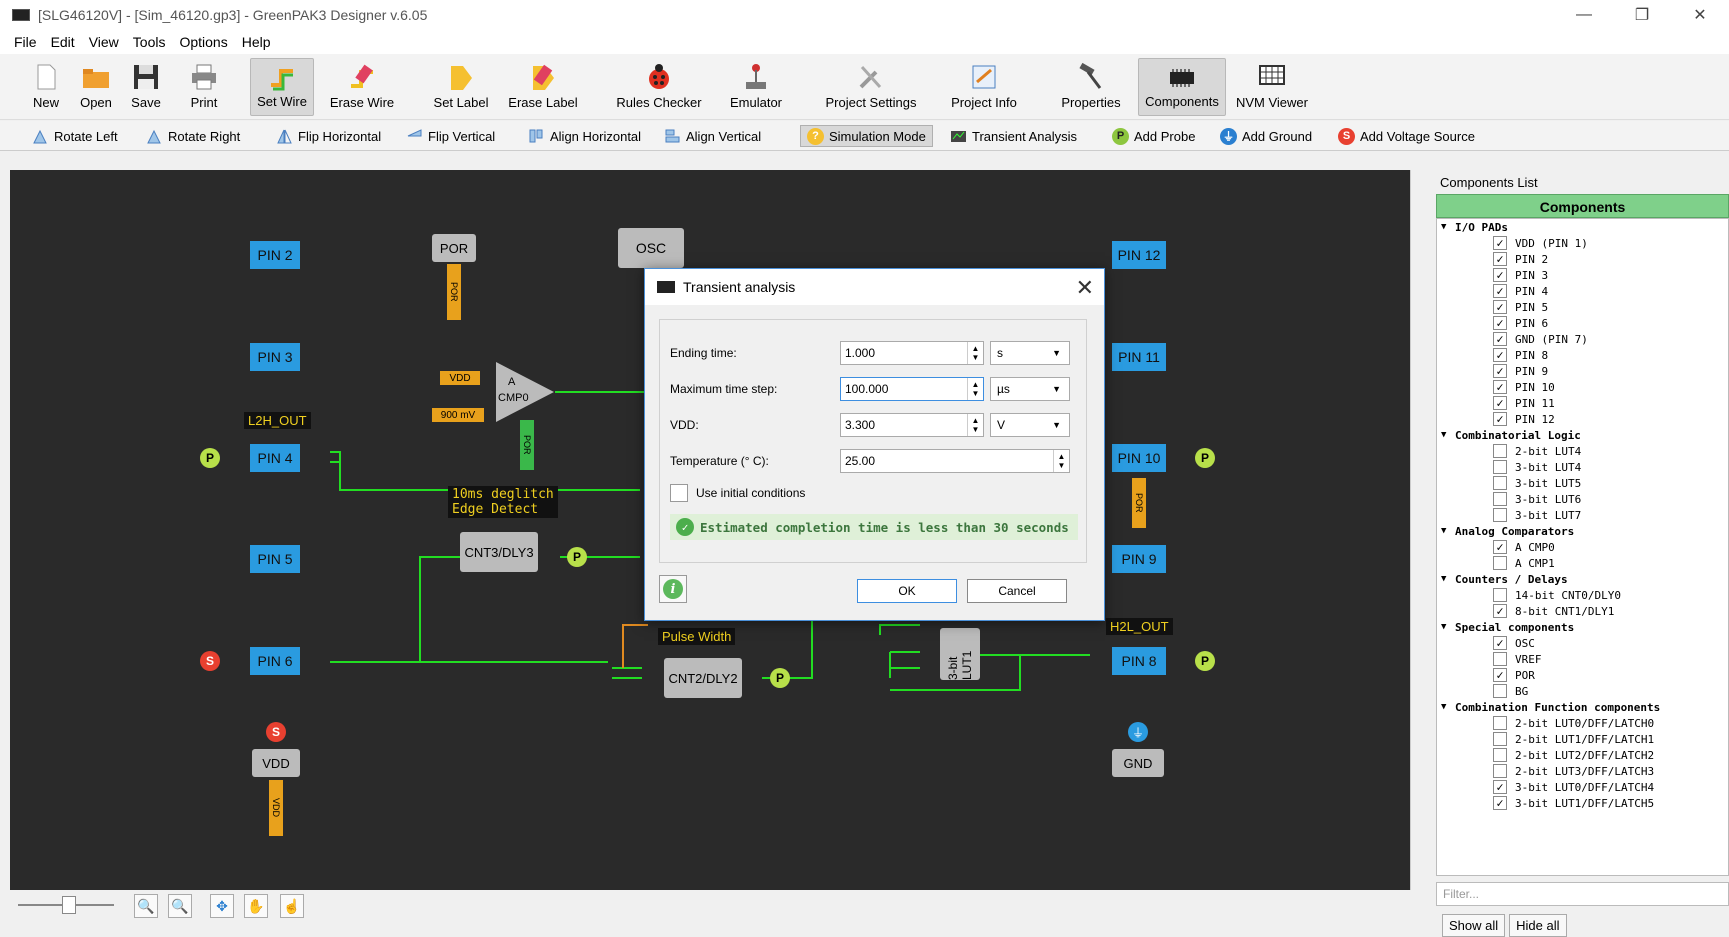 The height and width of the screenshot is (937, 1729). What do you see at coordinates (256, 906) in the screenshot?
I see `pan-hand-button: ✋` at bounding box center [256, 906].